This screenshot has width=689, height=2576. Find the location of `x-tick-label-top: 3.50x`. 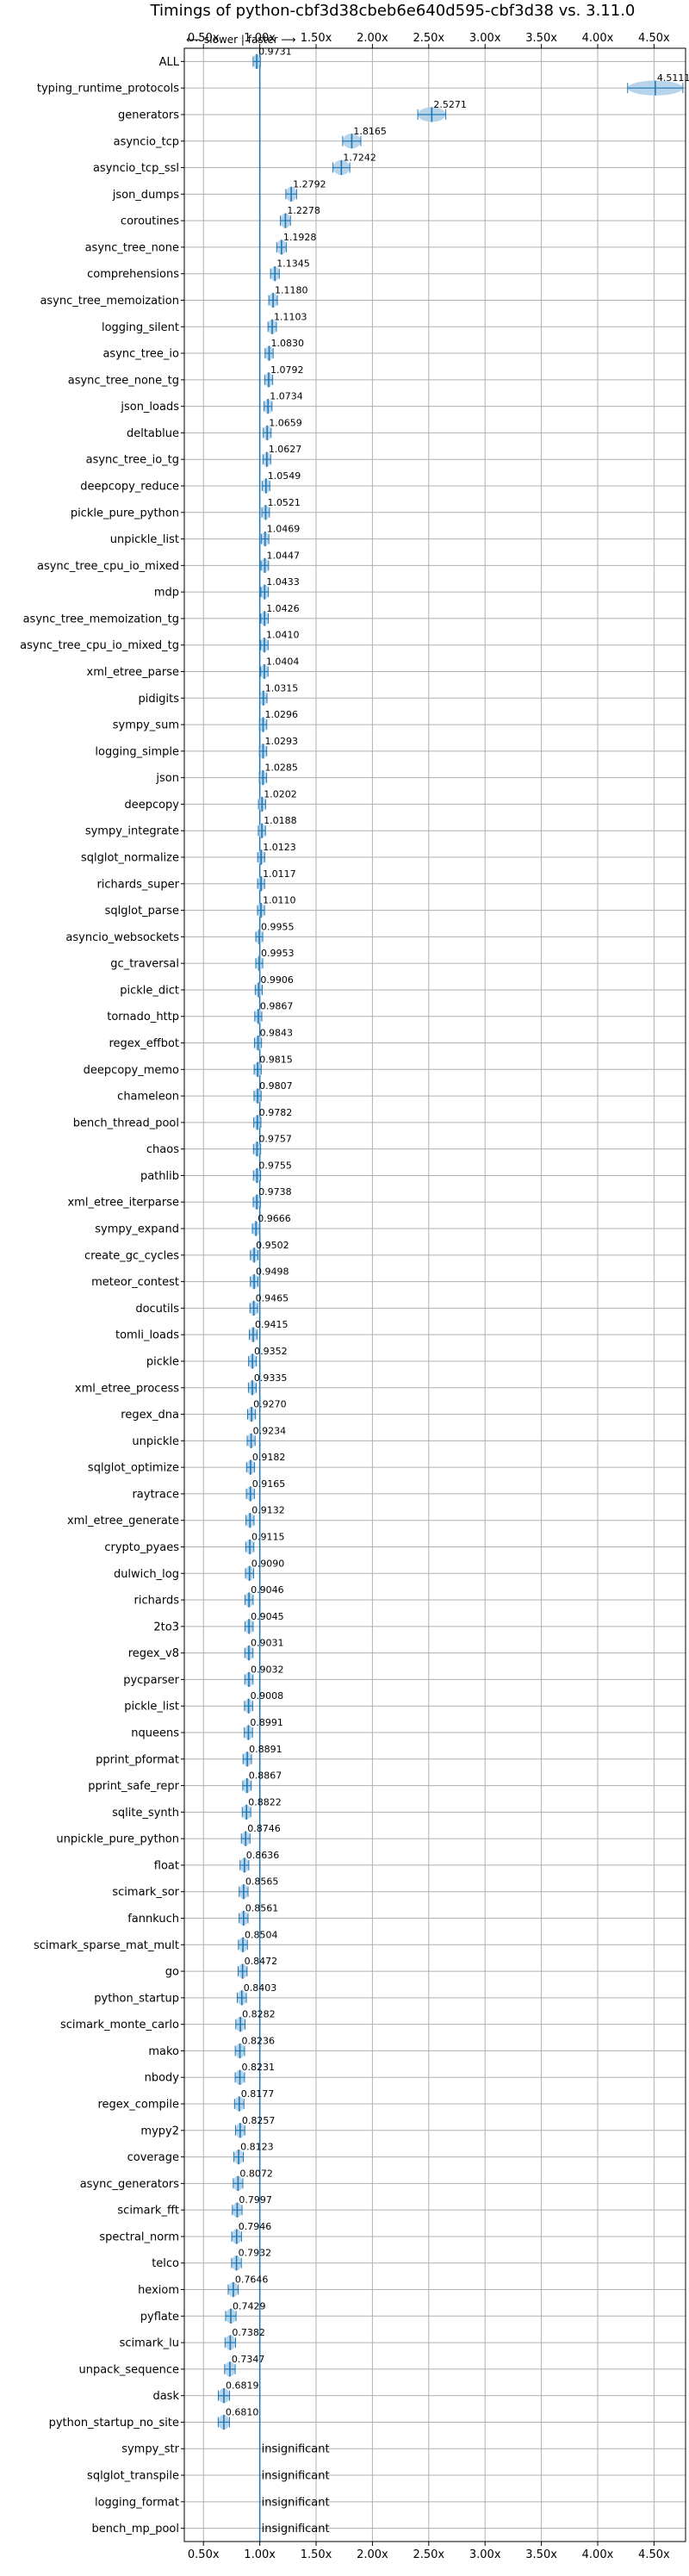

x-tick-label-top: 3.50x is located at coordinates (541, 39).